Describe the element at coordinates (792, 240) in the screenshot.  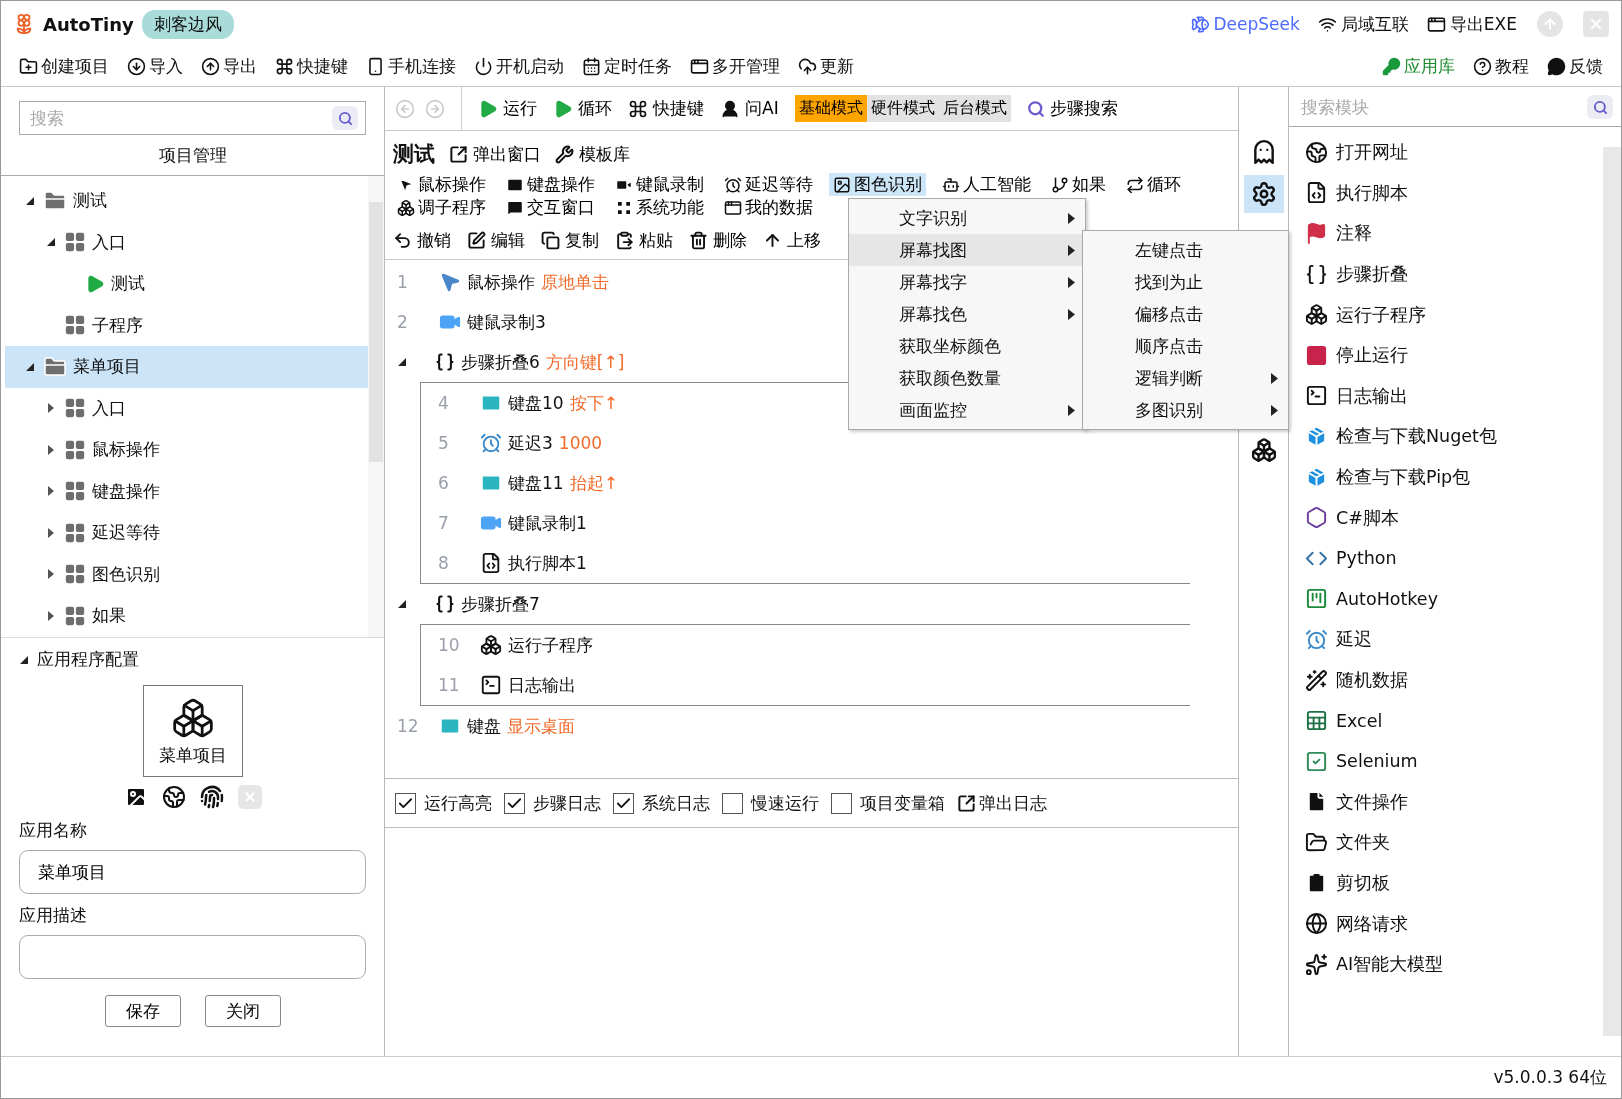
I see `edit-button: 上移` at that location.